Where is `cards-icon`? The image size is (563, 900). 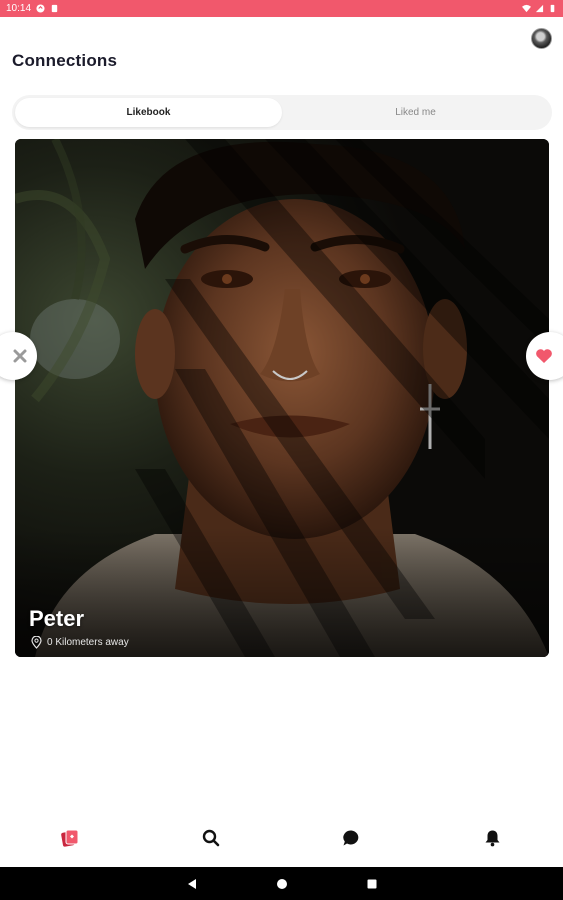
cards-icon is located at coordinates (70, 838).